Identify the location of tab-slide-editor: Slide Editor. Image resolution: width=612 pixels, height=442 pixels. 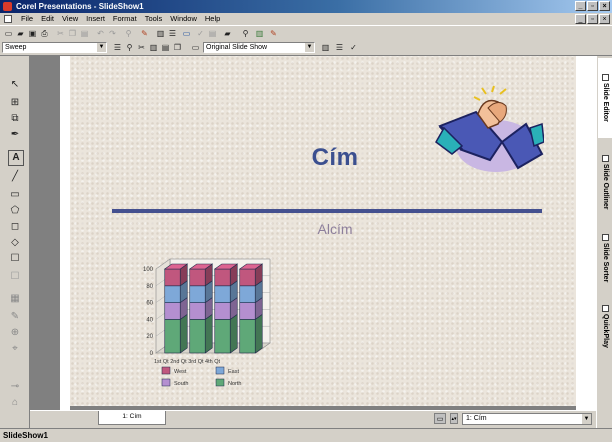
(605, 98).